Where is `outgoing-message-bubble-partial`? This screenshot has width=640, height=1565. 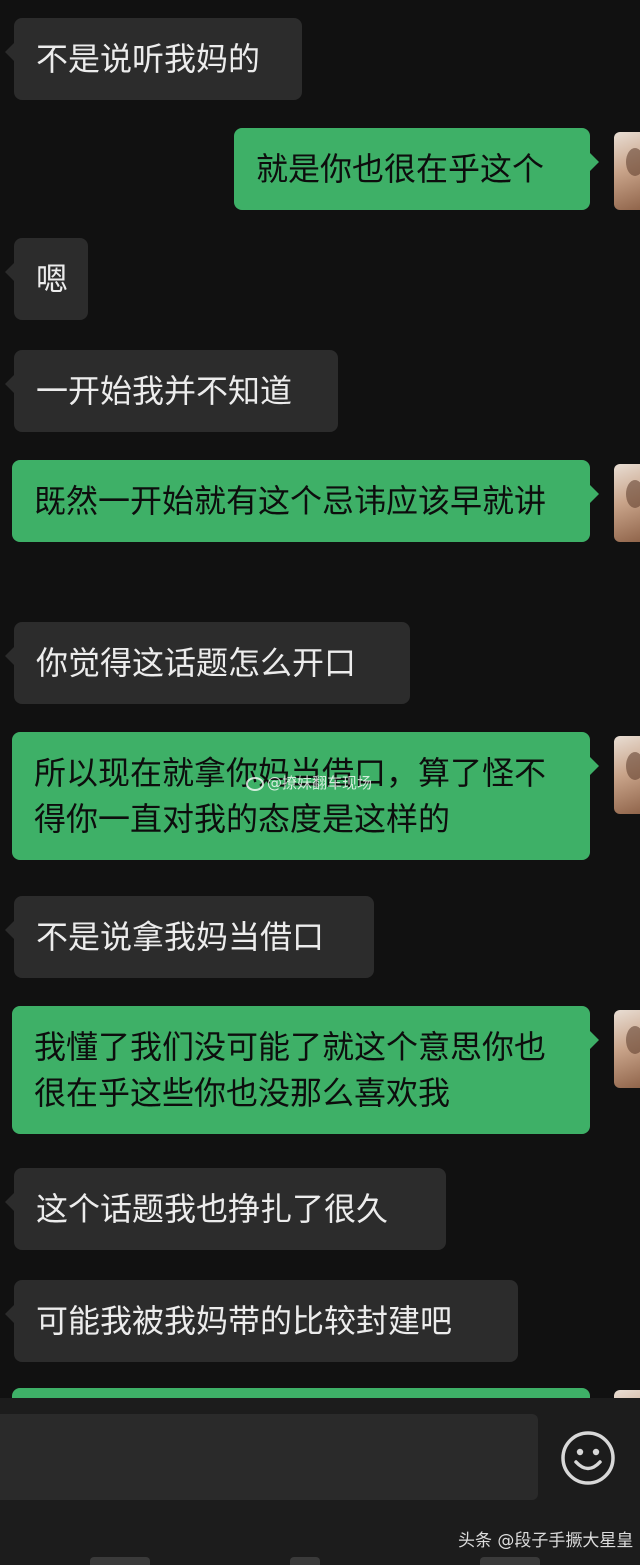
outgoing-message-bubble-partial is located at coordinates (301, 1393).